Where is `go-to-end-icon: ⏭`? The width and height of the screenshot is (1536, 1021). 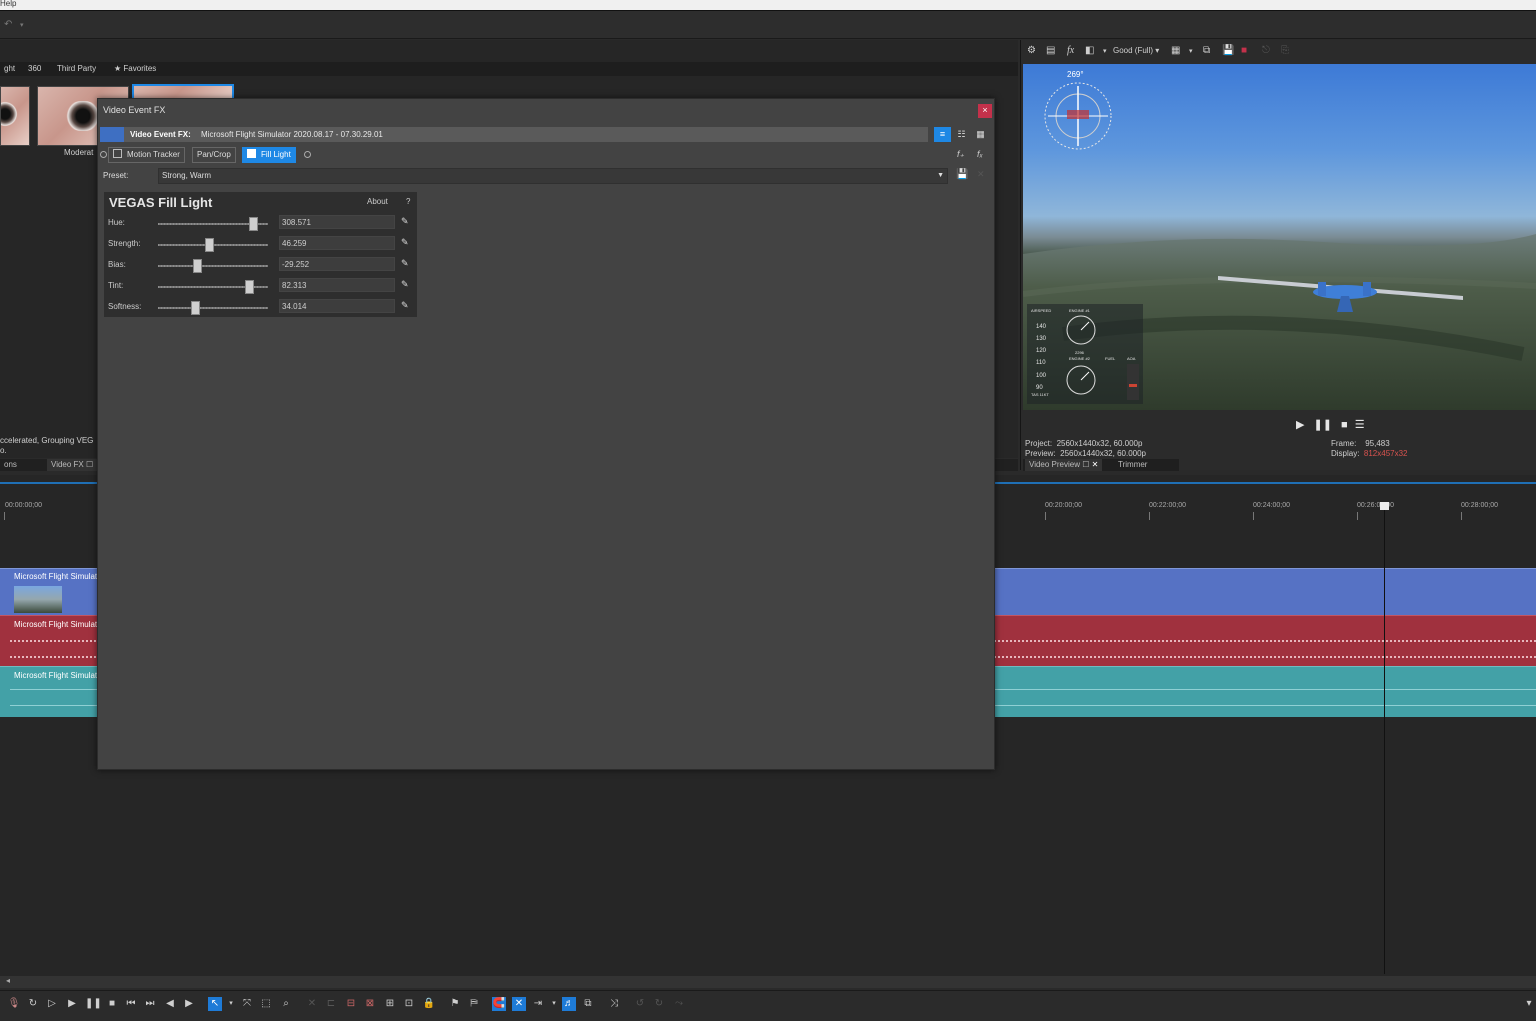
go-to-end-icon: ⏭ is located at coordinates (150, 1004).